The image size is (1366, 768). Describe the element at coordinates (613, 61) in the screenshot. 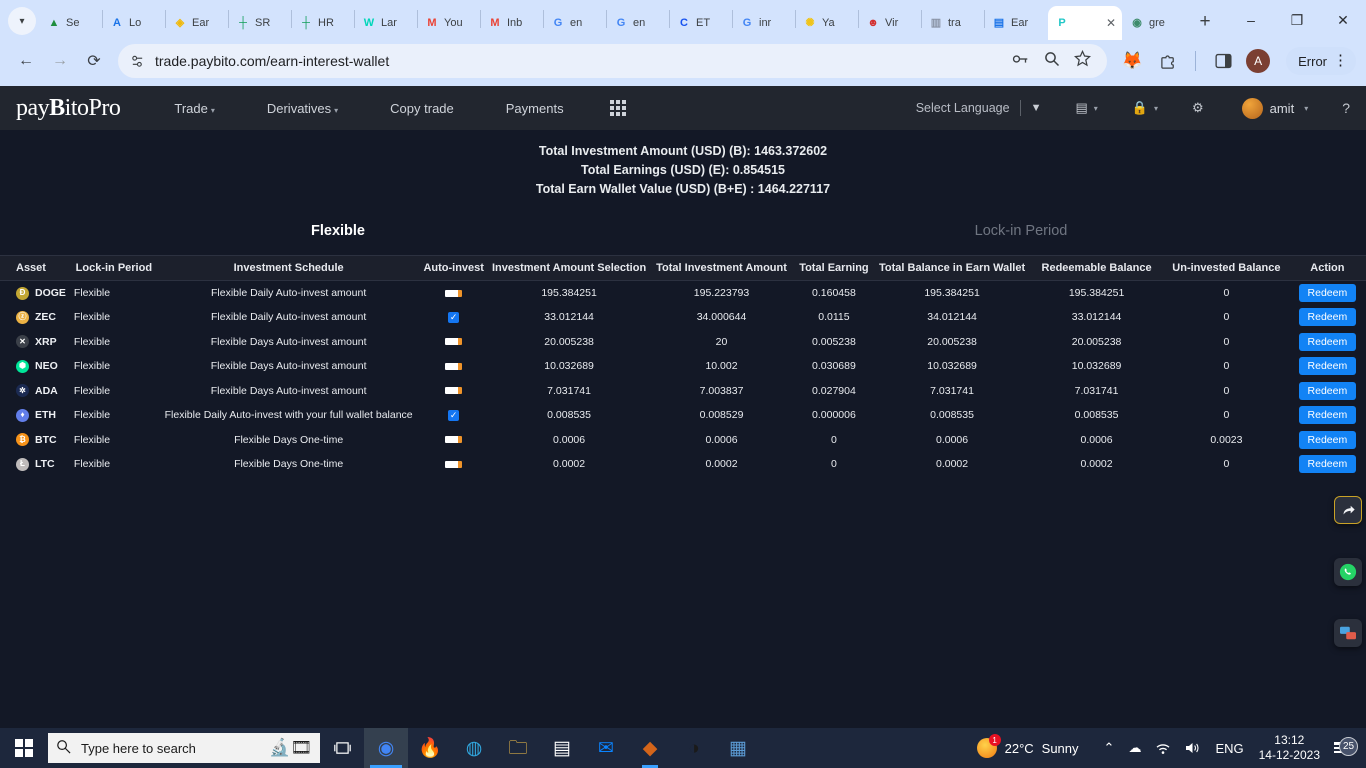

I see `address-bar: trade.paybito.com/earn-interest-wallet` at that location.